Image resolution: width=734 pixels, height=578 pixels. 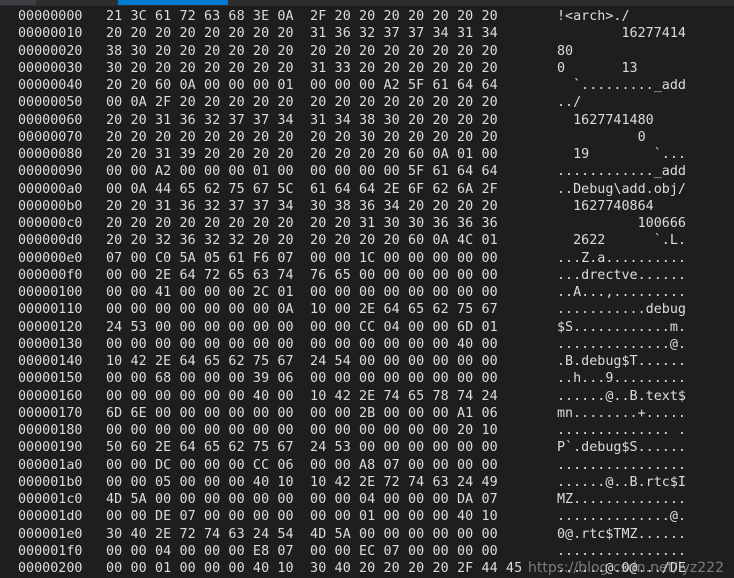 What do you see at coordinates (597, 68) in the screenshot?
I see `row-ascii: 0 13` at bounding box center [597, 68].